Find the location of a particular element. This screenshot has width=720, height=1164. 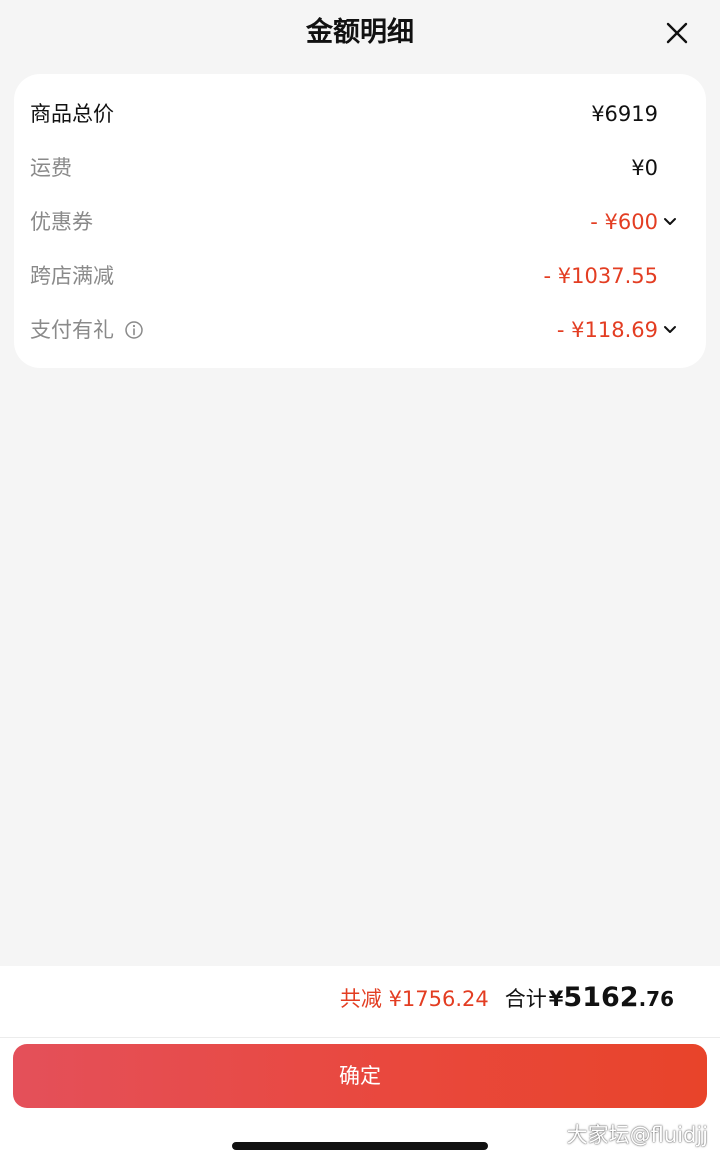

row-payment-gift: 支付有礼 - ¥118.69 is located at coordinates (360, 330).